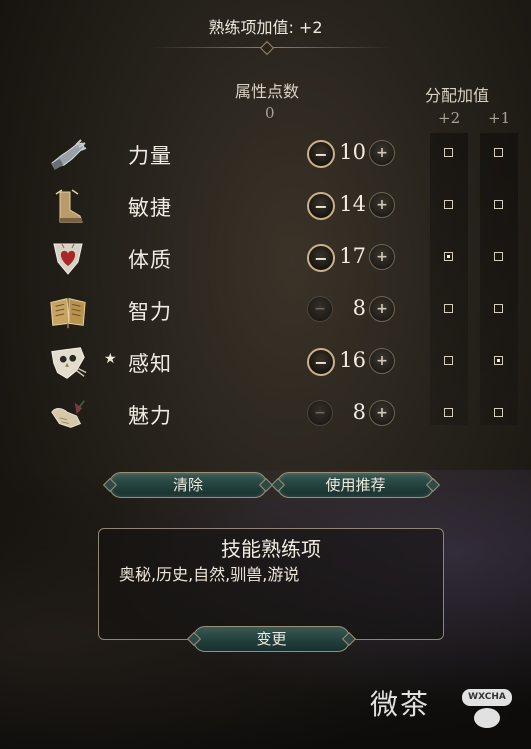 The image size is (531, 749). I want to click on attribute-row-strength: 力量 − 10 +, so click(265, 157).